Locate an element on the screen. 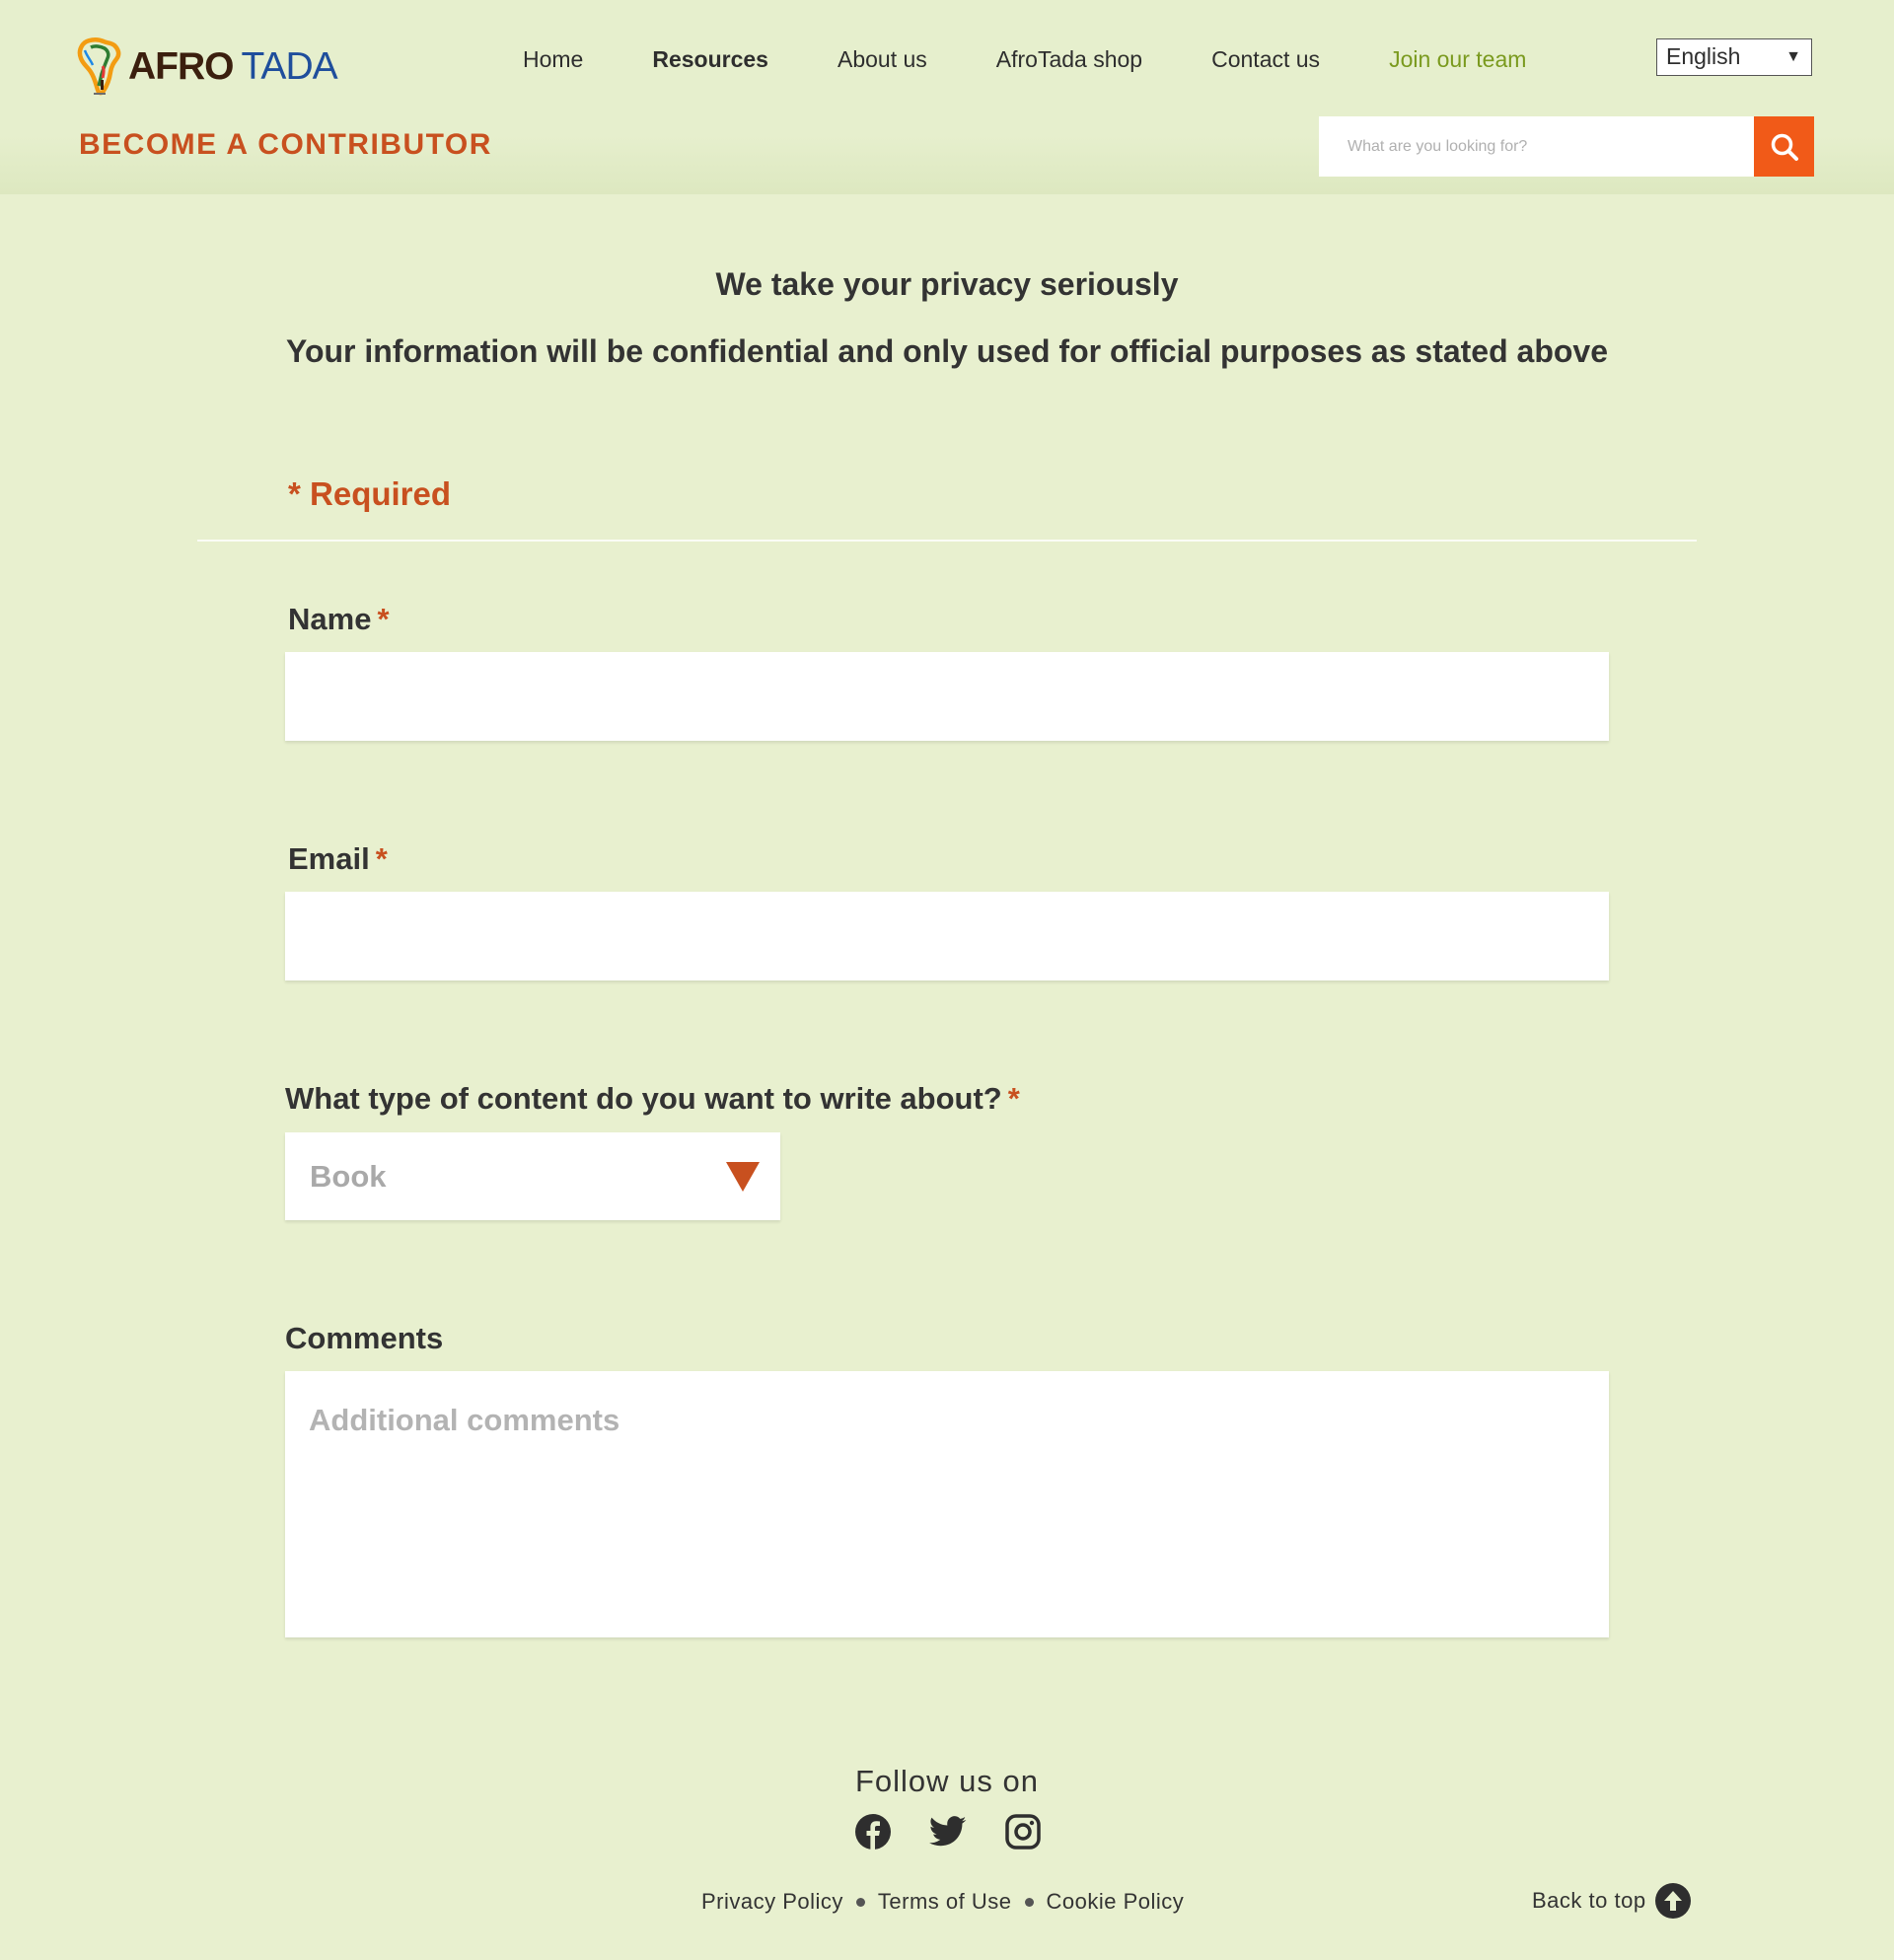 This screenshot has width=1894, height=1960. cookie-policy-link: Cookie Policy is located at coordinates (1116, 1902).